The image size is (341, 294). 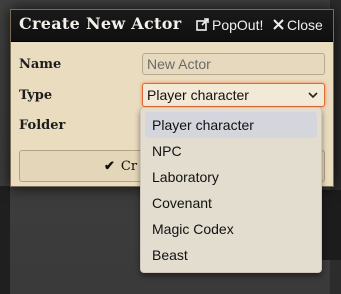 What do you see at coordinates (278, 25) in the screenshot?
I see `close-icon` at bounding box center [278, 25].